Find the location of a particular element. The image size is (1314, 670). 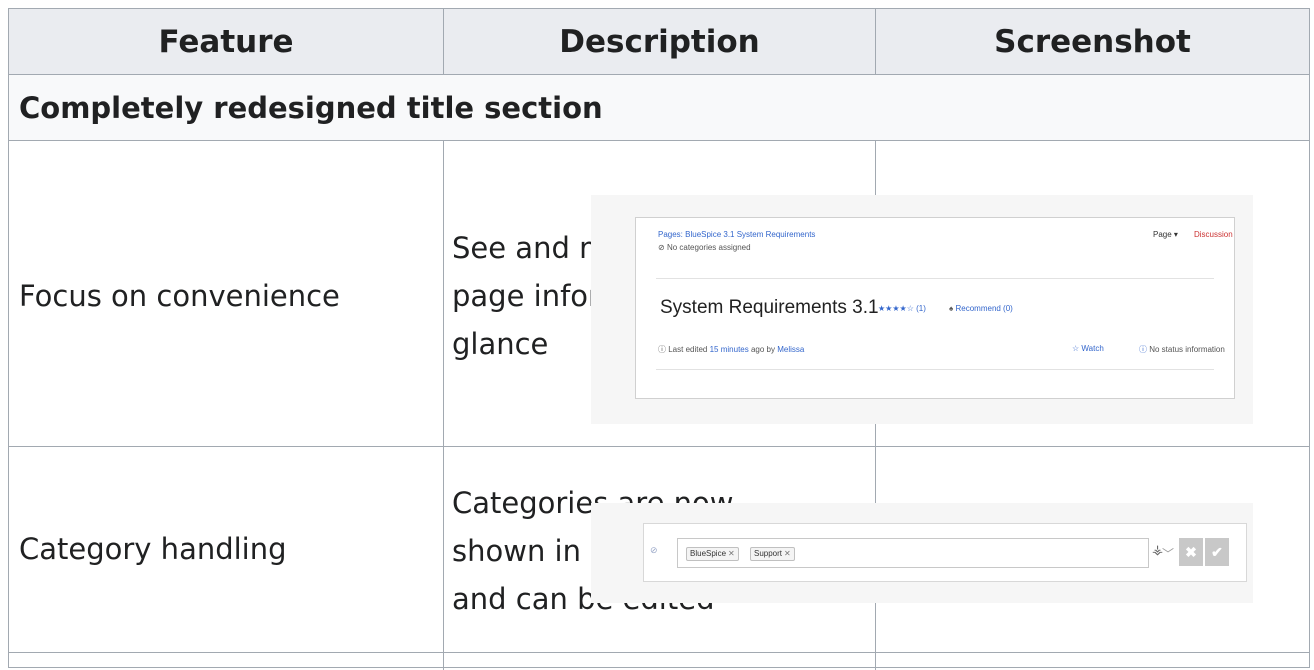

feature-cell: Focus on convenience is located at coordinates (179, 296).